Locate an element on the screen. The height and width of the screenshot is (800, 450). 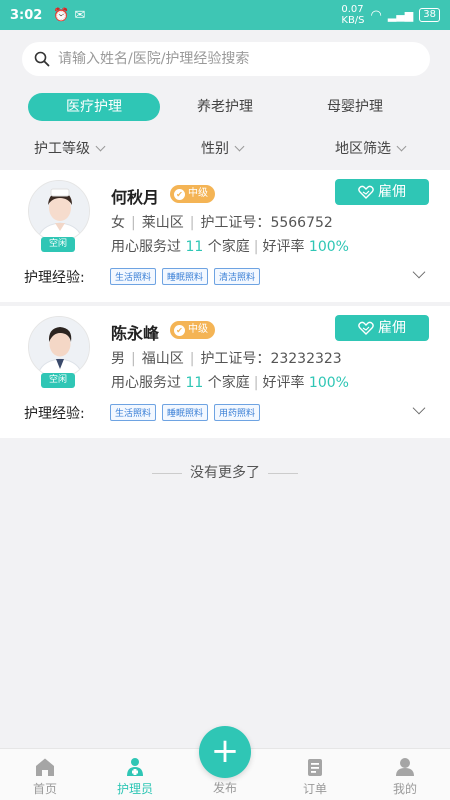
nav-mine: 我的 is located at coordinates (405, 777).